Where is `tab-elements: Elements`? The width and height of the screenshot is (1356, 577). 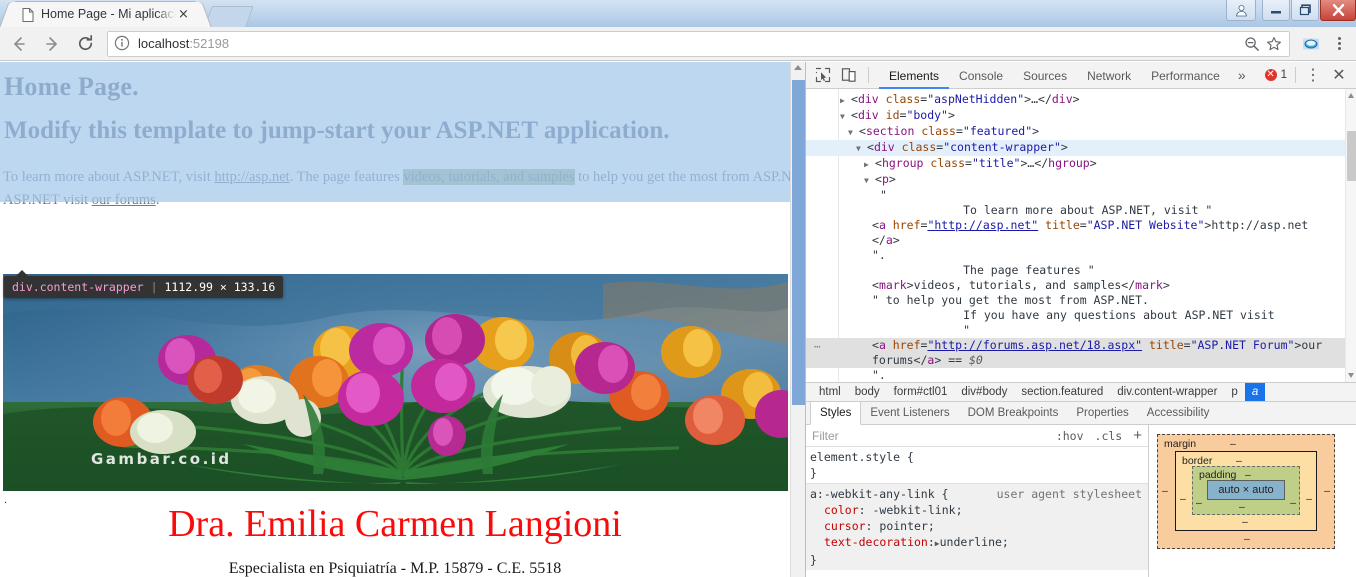 tab-elements: Elements is located at coordinates (914, 76).